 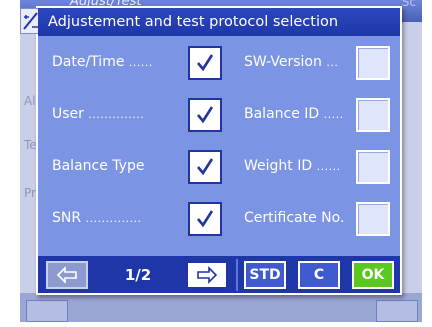 What do you see at coordinates (373, 275) in the screenshot?
I see `ok-button: OK` at bounding box center [373, 275].